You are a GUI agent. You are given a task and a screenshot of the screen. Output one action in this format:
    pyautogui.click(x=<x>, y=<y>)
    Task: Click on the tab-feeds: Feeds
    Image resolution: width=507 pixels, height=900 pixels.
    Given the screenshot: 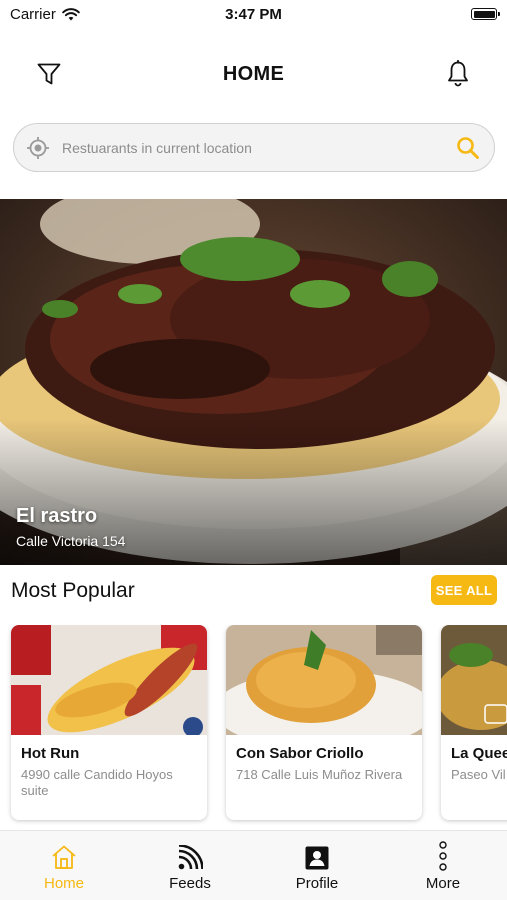 What is the action you would take?
    pyautogui.click(x=190, y=866)
    